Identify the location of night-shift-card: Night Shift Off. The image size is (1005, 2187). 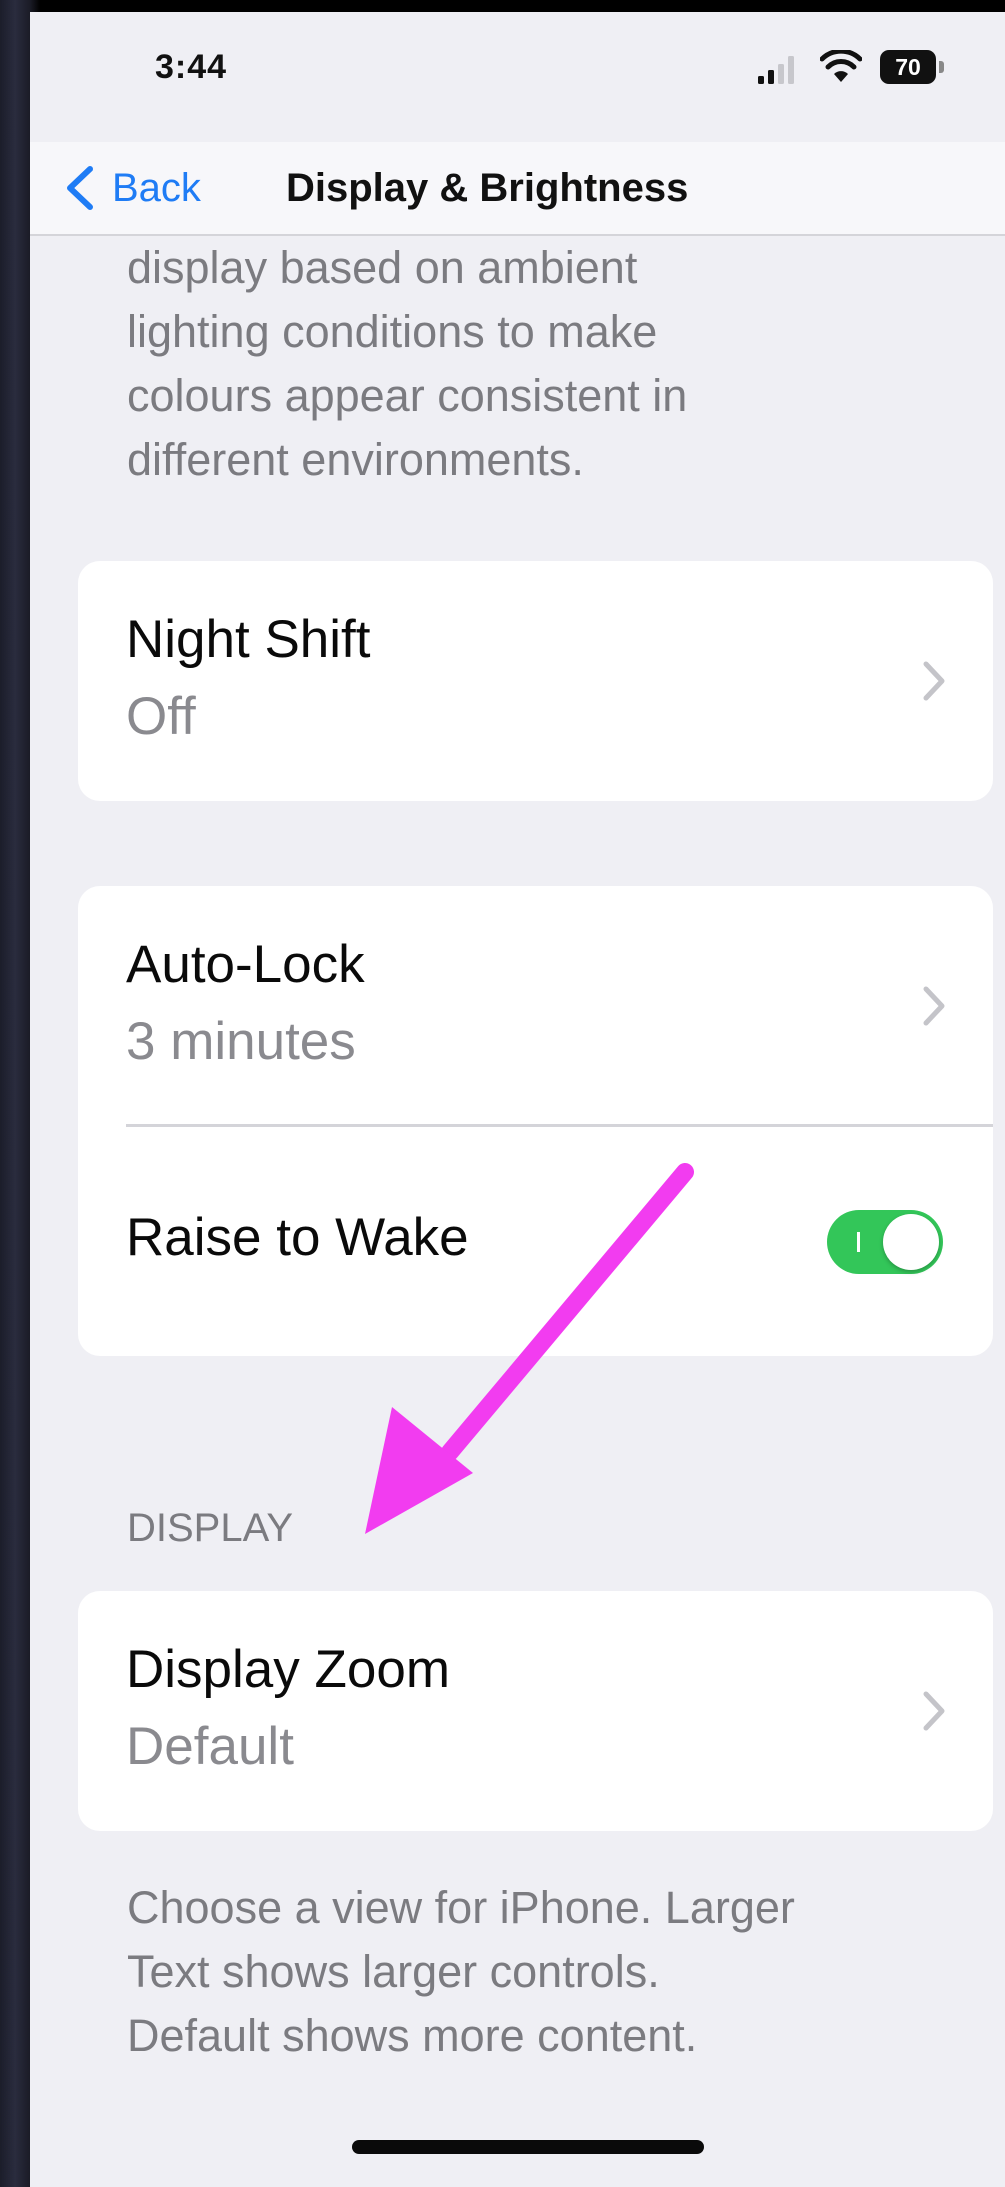
(535, 681).